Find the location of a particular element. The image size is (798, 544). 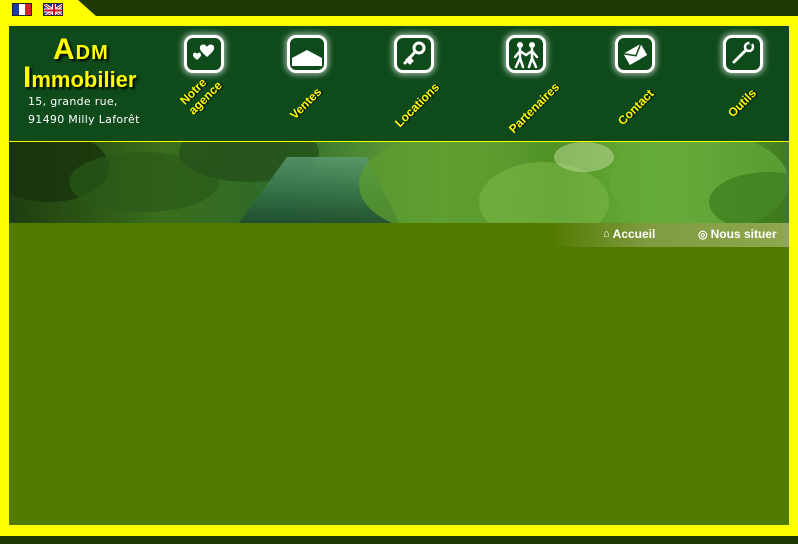

nav-item-contact: Contact is located at coordinates (641, 85).